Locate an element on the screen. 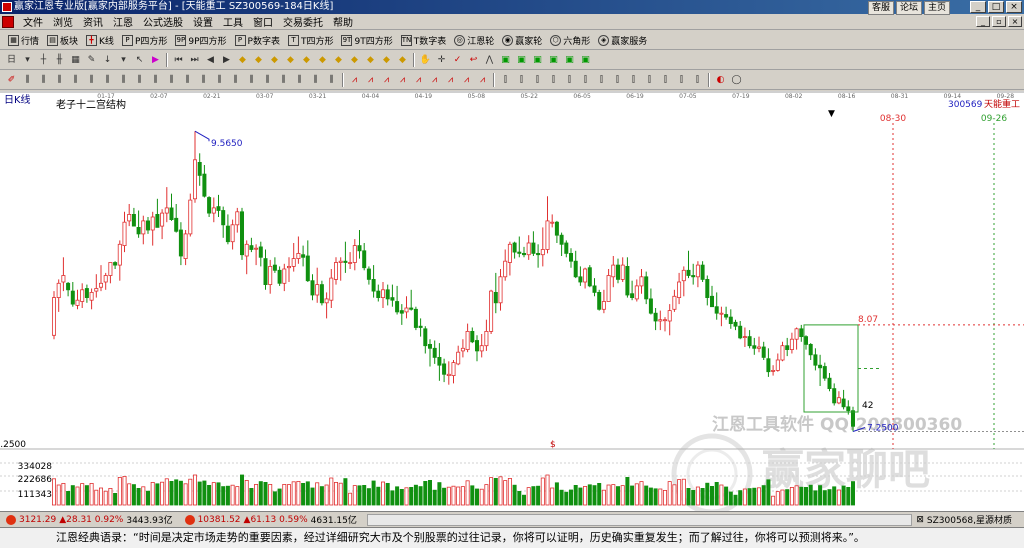 The height and width of the screenshot is (548, 1024). dropdown-marker: ▼ is located at coordinates (831, 114).